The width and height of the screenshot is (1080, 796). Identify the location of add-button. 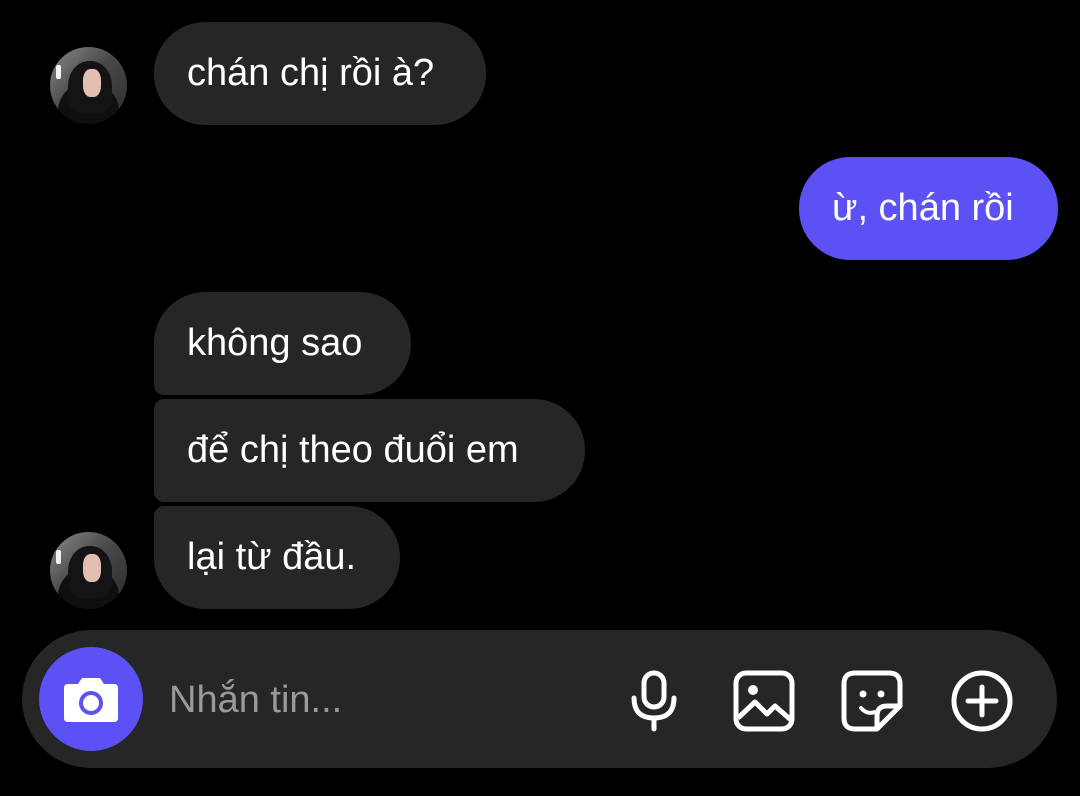
(982, 701).